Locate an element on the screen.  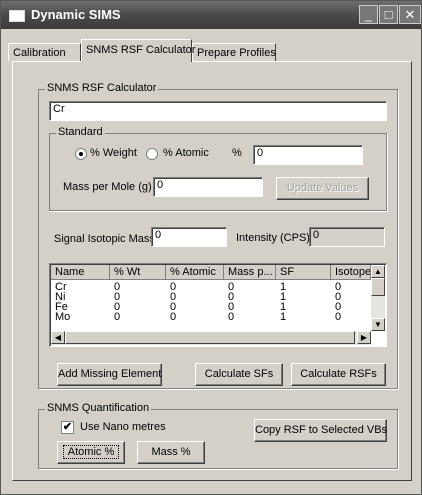
atomic-radio is located at coordinates (152, 154).